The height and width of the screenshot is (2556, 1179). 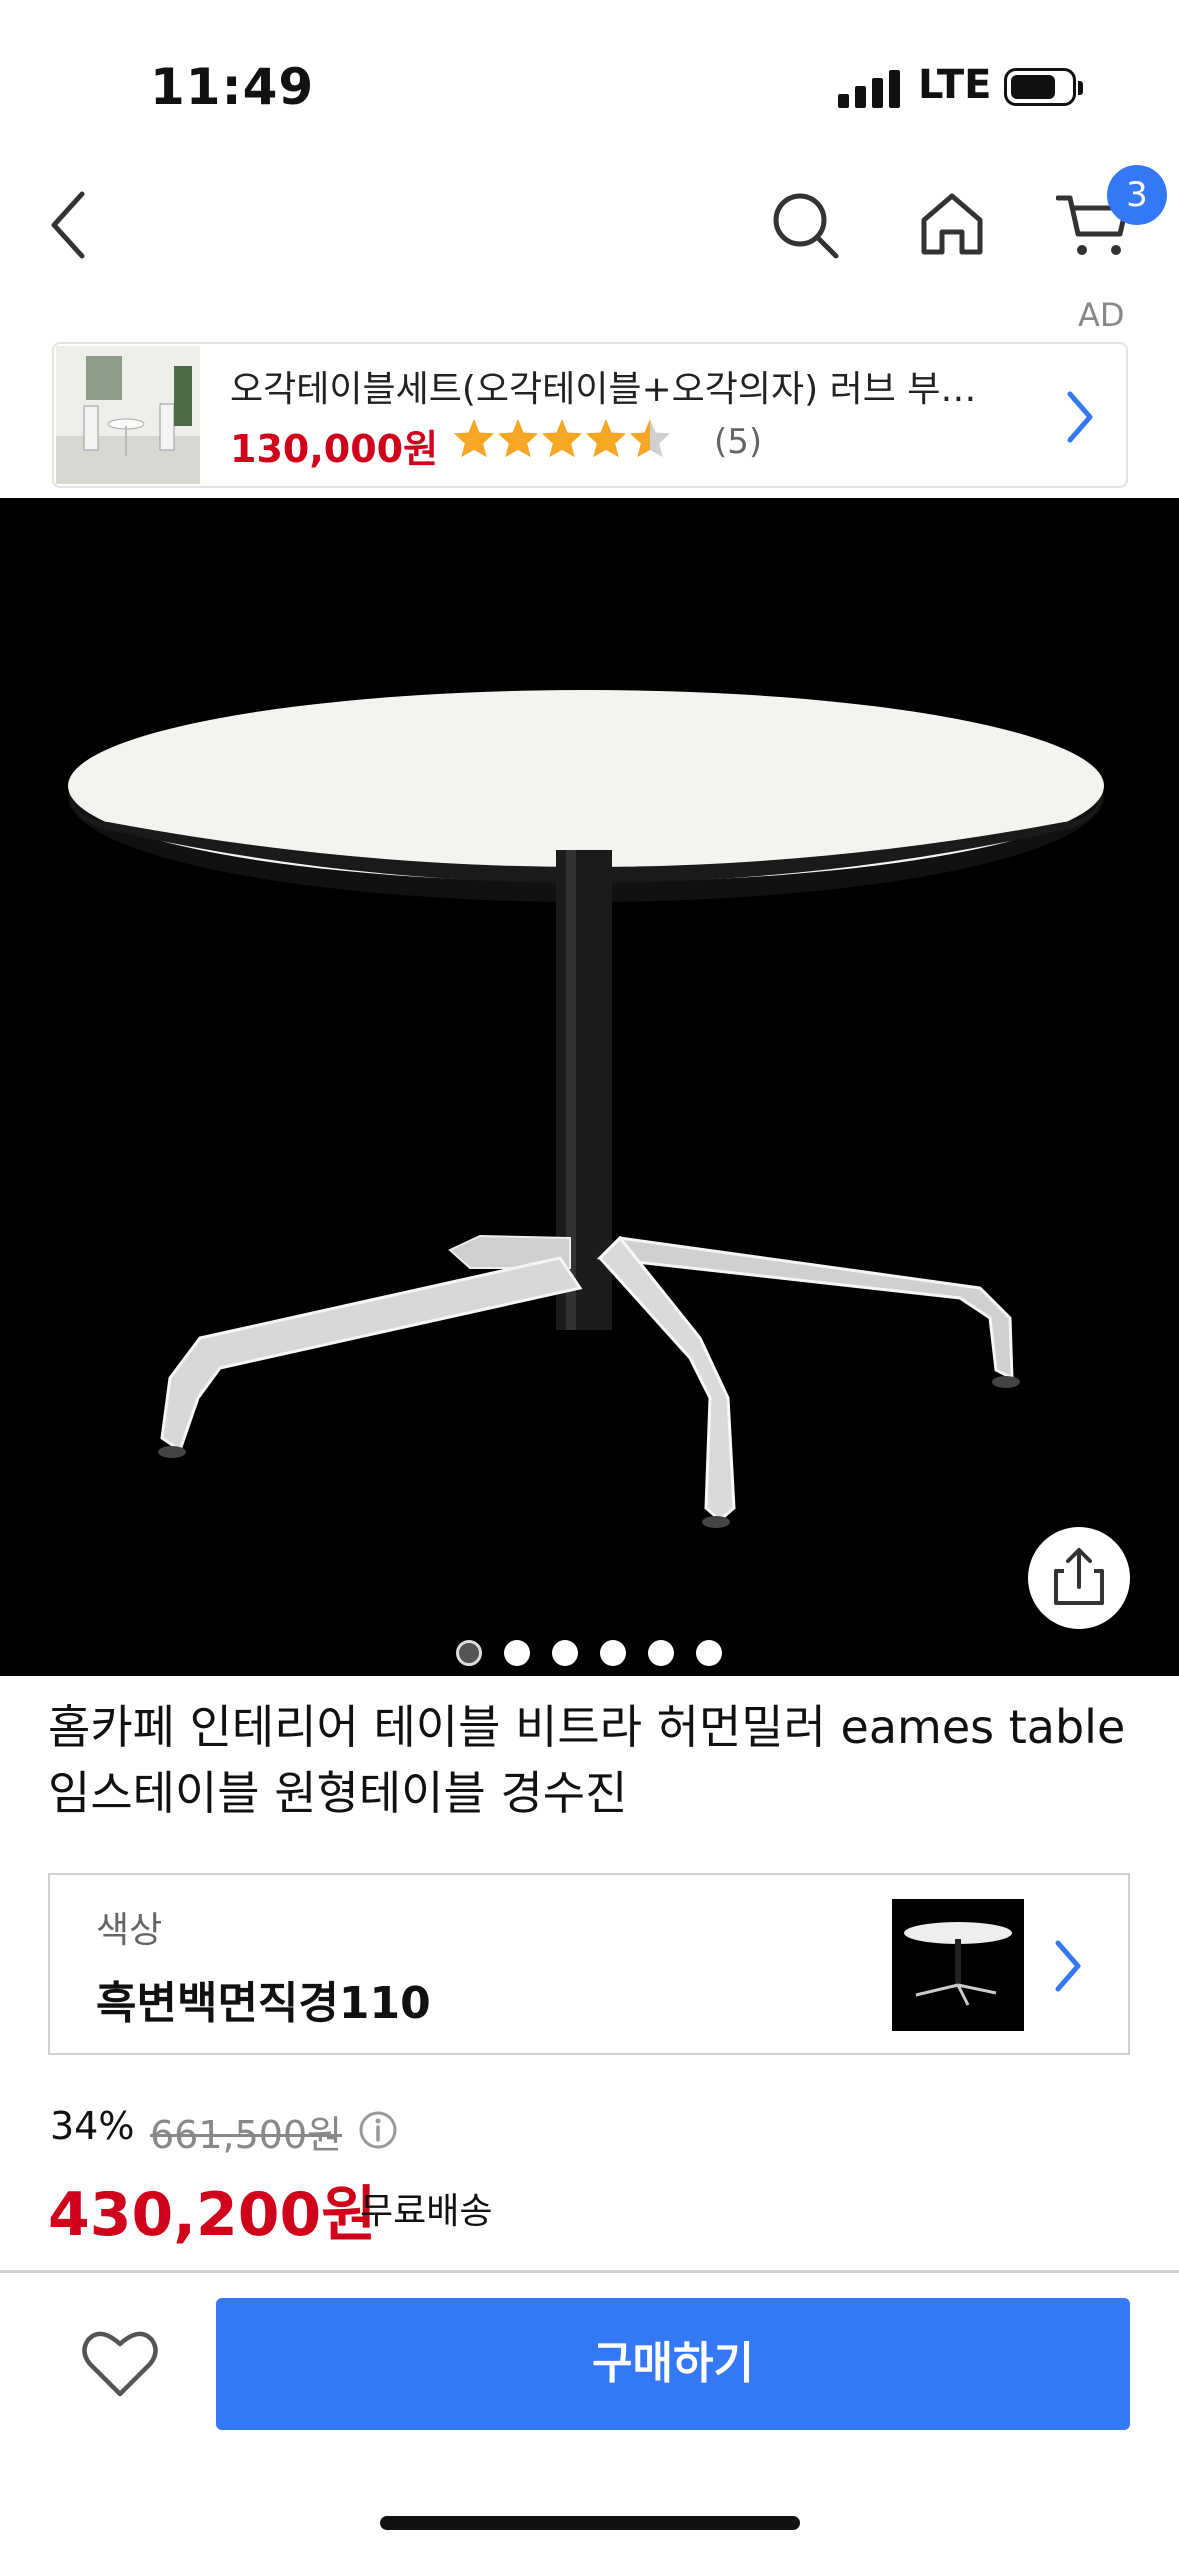 I want to click on divider, so click(x=589, y=2271).